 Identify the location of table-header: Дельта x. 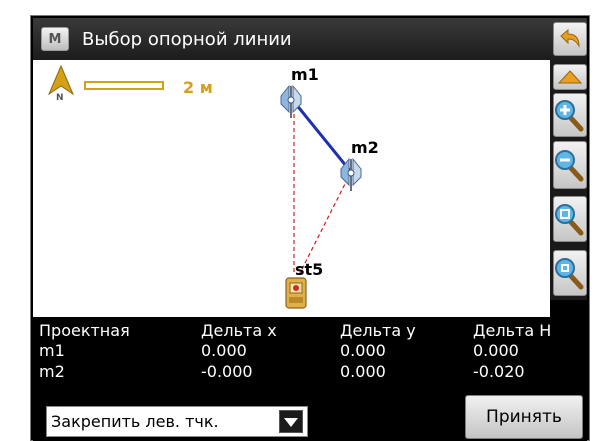
(239, 330).